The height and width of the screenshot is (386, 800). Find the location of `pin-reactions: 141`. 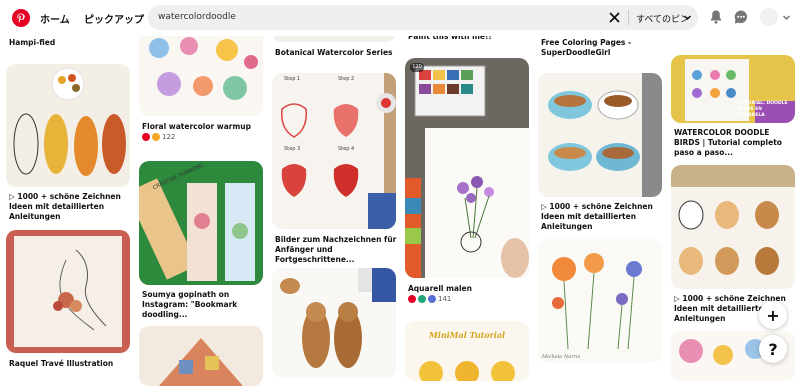

pin-reactions: 141 is located at coordinates (429, 299).